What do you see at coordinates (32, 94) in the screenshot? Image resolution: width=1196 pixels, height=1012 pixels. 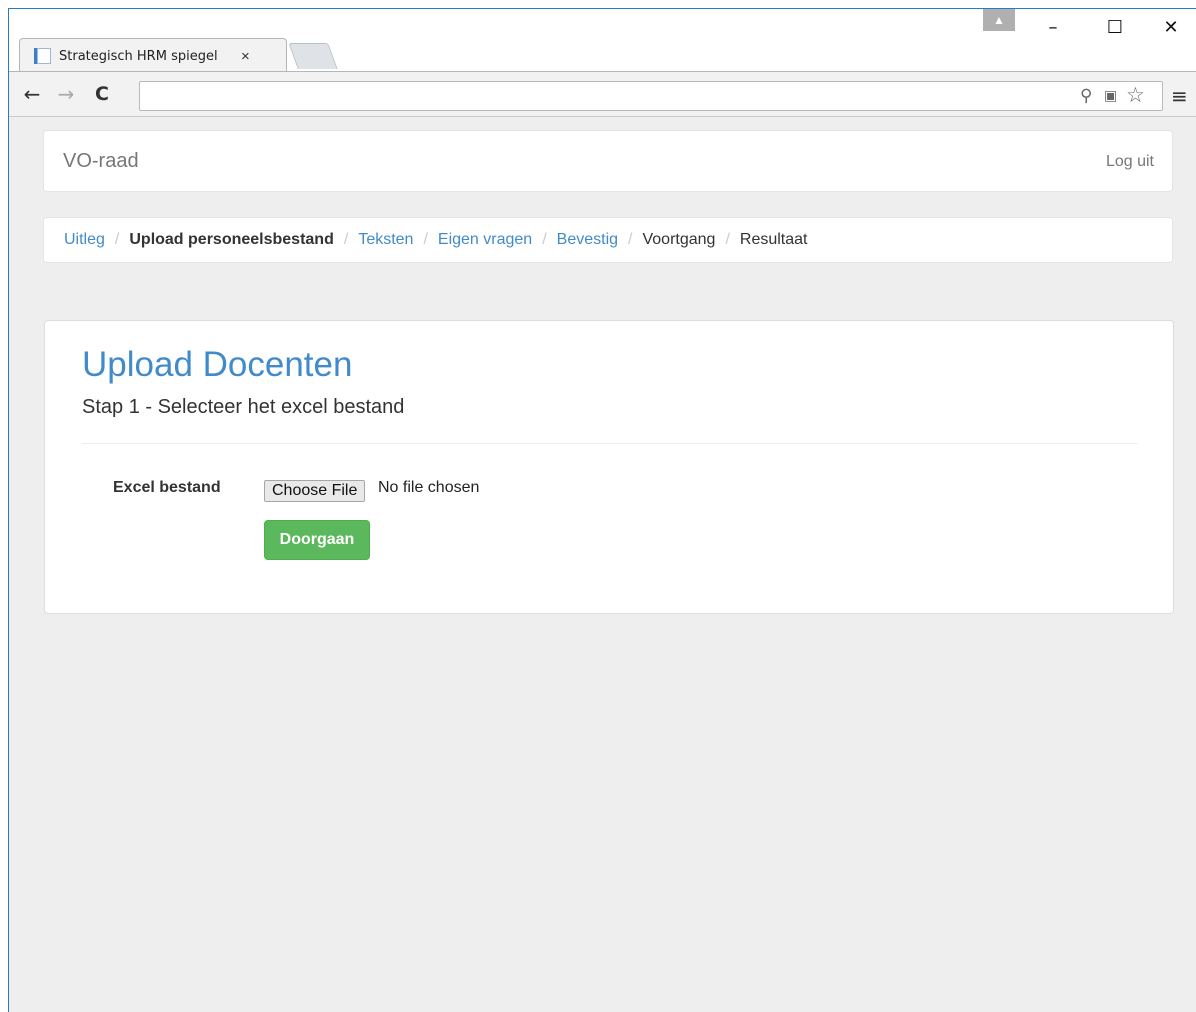 I see `back-button: ←` at bounding box center [32, 94].